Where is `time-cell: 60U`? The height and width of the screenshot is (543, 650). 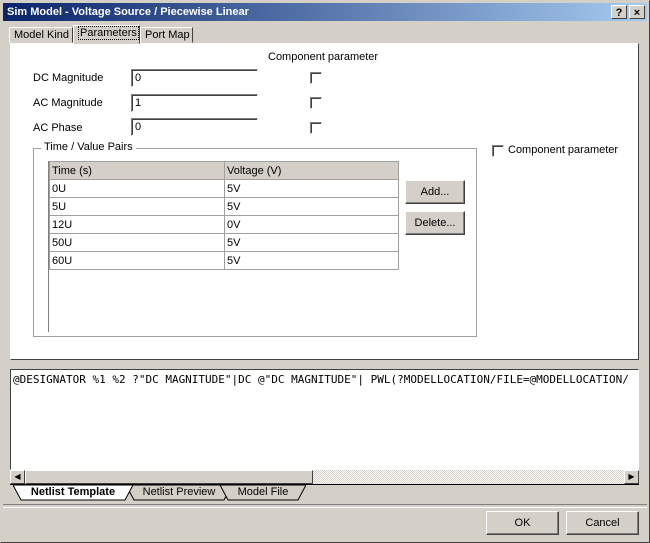 time-cell: 60U is located at coordinates (137, 260).